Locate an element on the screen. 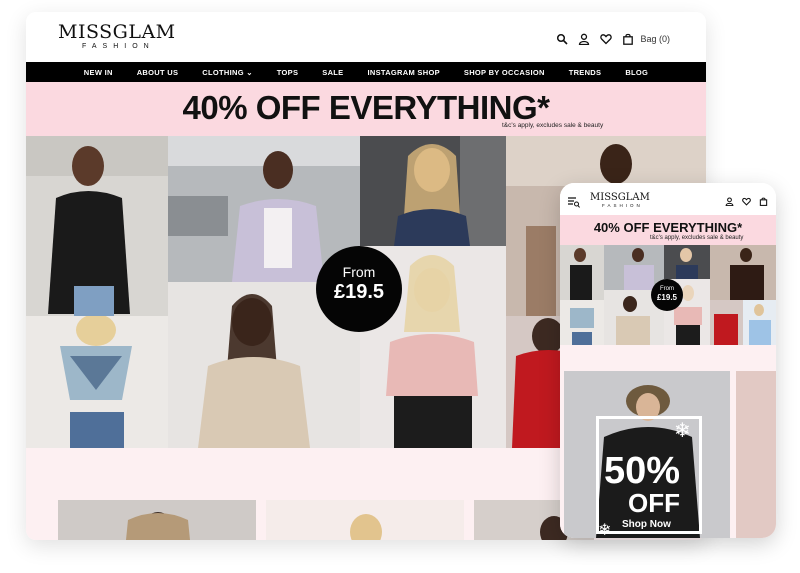 The image size is (800, 573). mobile-header: MISSGLAM FASHION is located at coordinates (668, 199).